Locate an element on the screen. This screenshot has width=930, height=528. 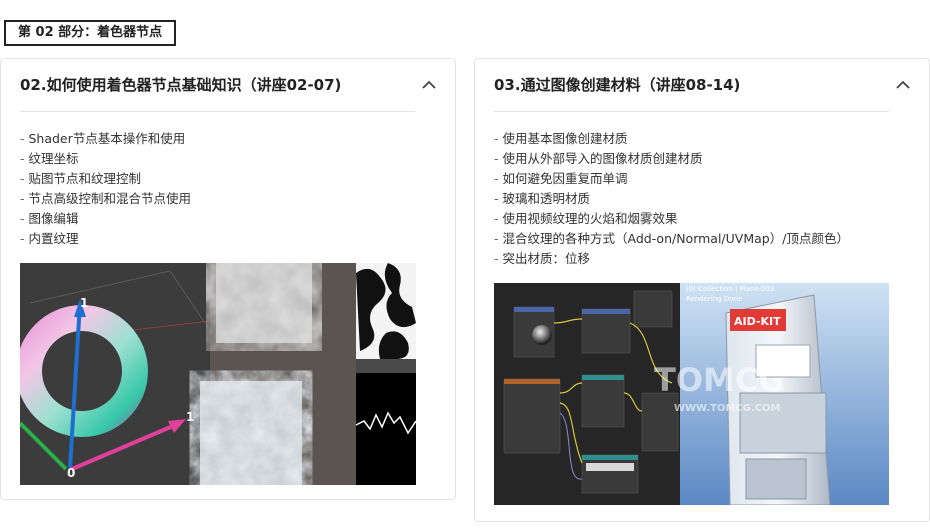
list-item: 玻璃和透明材质 is located at coordinates (671, 199).